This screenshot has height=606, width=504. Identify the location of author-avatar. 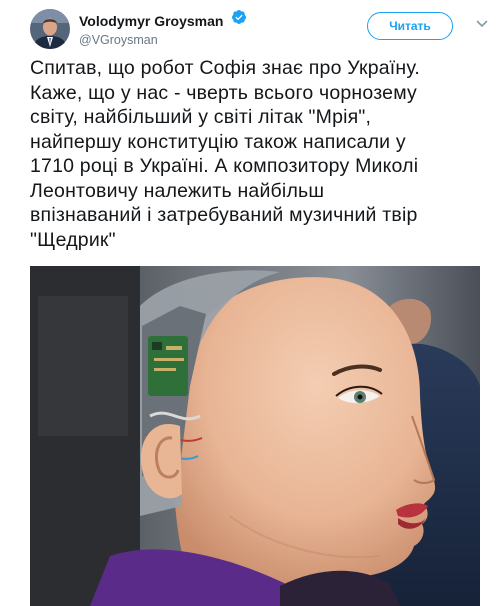
(50, 29).